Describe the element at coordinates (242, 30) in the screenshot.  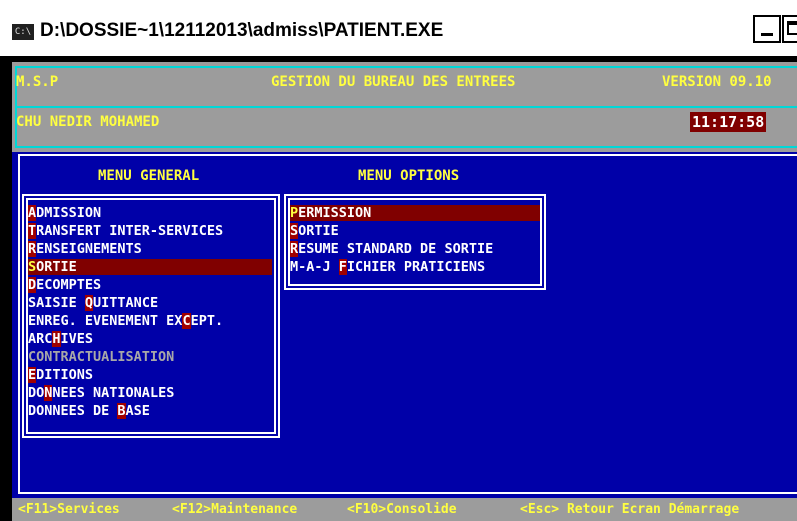
I see `window-title: D:\DOSSIE~1\12112013\admiss\PATIENT.EXE` at that location.